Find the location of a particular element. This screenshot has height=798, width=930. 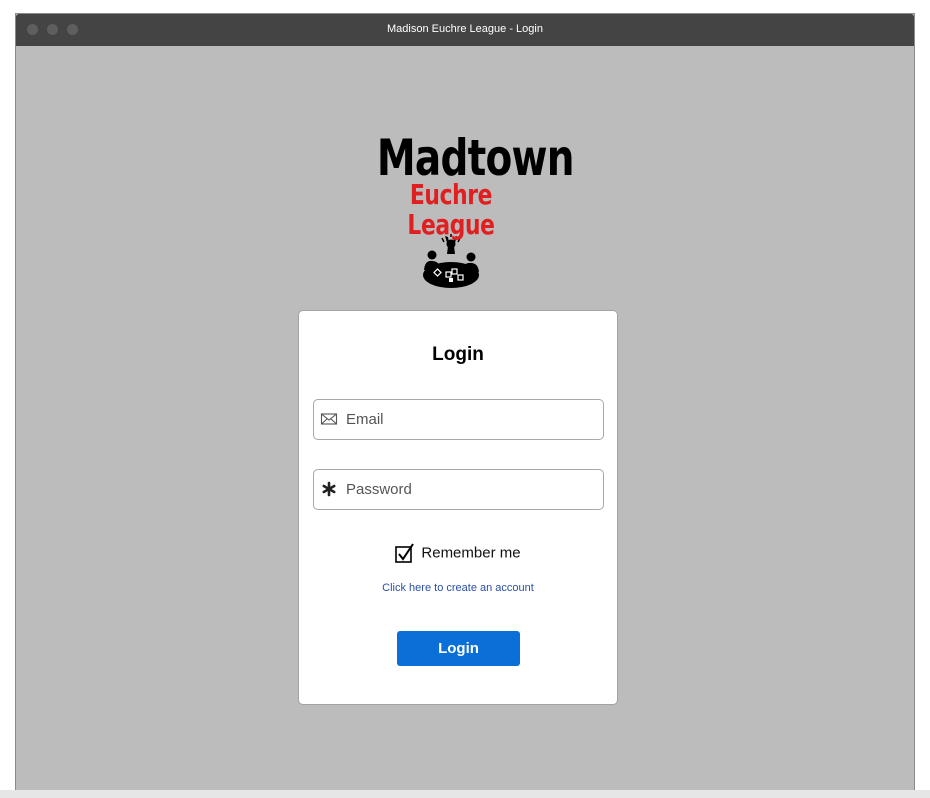

title-bar: Madison Euchre League - Login is located at coordinates (465, 30).